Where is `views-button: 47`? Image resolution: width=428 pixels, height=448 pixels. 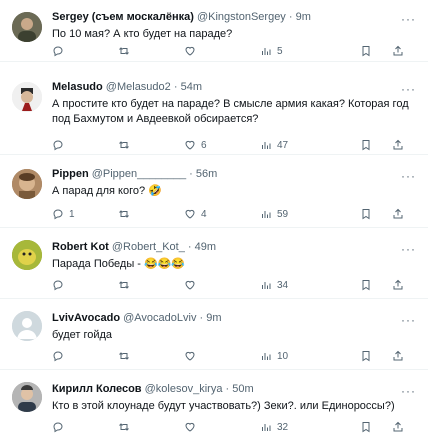
views-button: 47 is located at coordinates (274, 145).